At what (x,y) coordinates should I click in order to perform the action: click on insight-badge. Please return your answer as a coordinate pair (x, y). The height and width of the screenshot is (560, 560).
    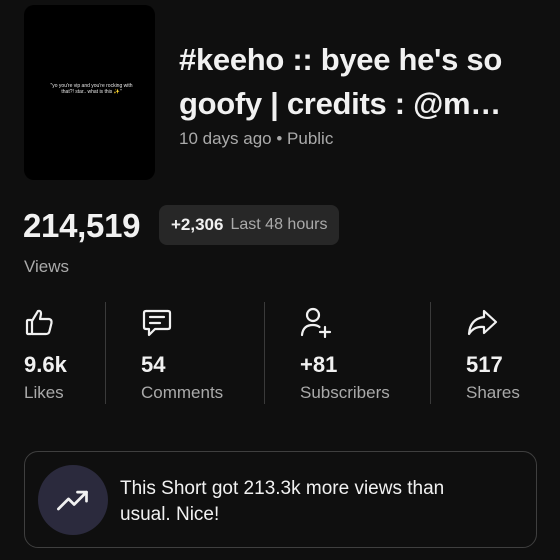
    Looking at the image, I should click on (73, 500).